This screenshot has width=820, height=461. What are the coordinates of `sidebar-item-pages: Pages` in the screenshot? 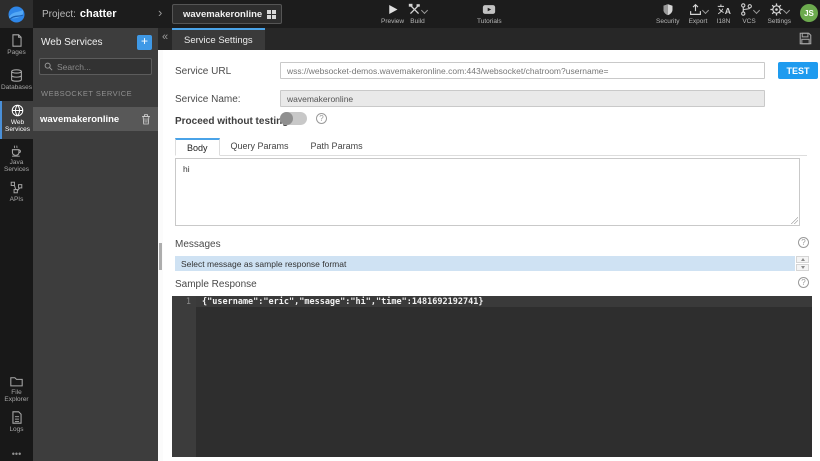 It's located at (16, 43).